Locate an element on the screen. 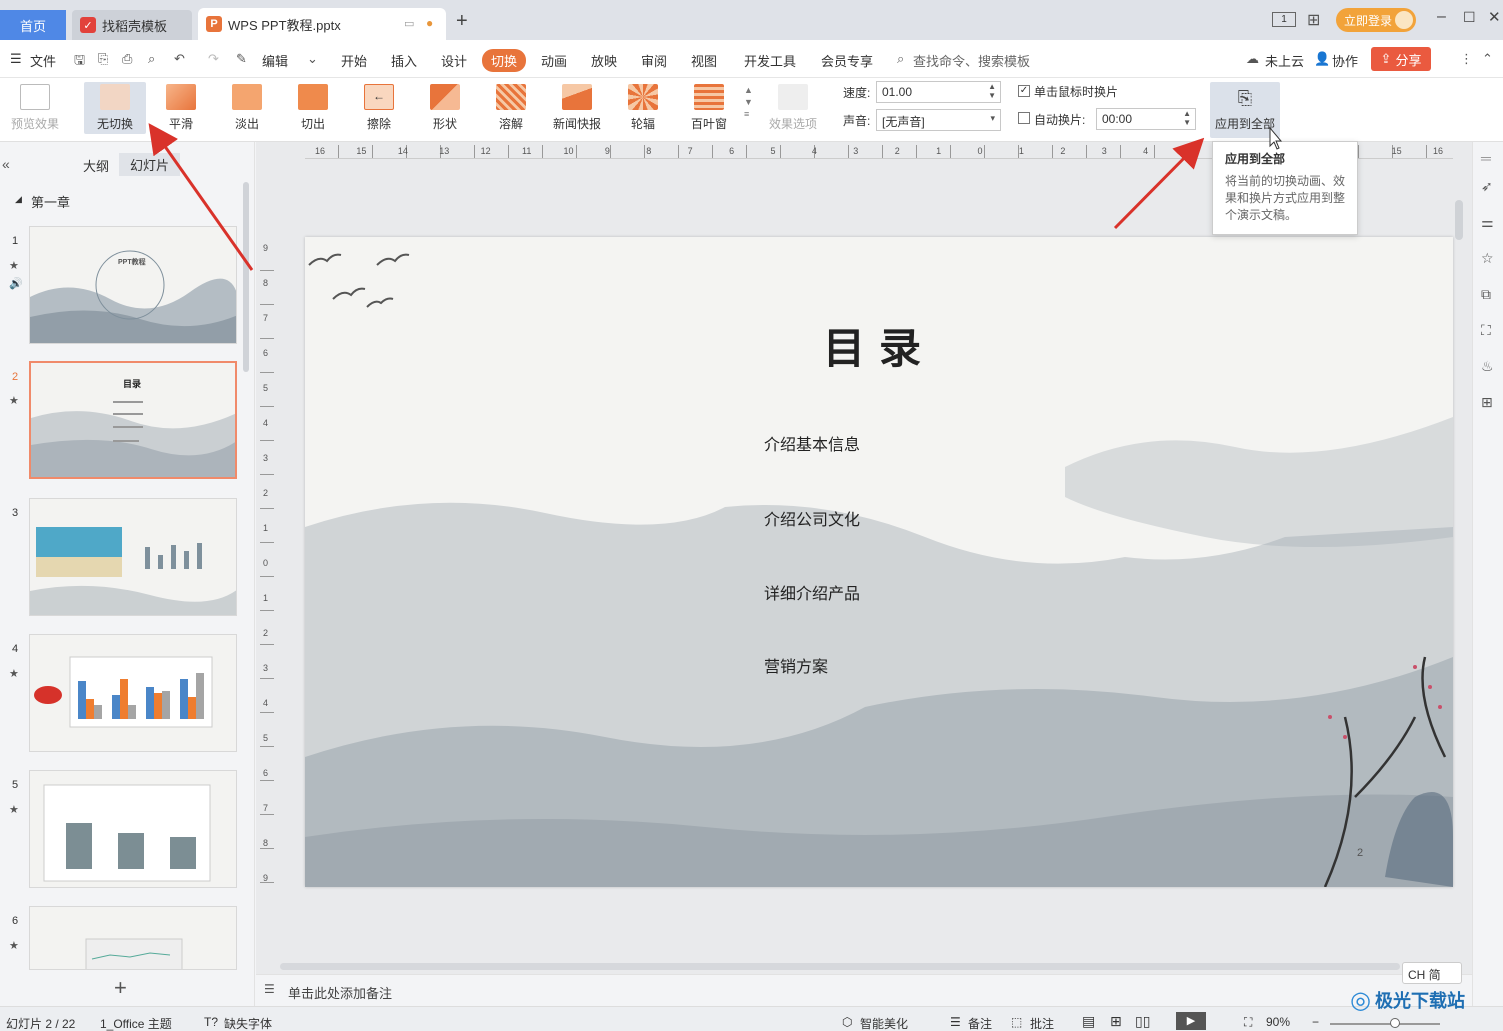  menu-member: 会员专享 is located at coordinates (847, 60).